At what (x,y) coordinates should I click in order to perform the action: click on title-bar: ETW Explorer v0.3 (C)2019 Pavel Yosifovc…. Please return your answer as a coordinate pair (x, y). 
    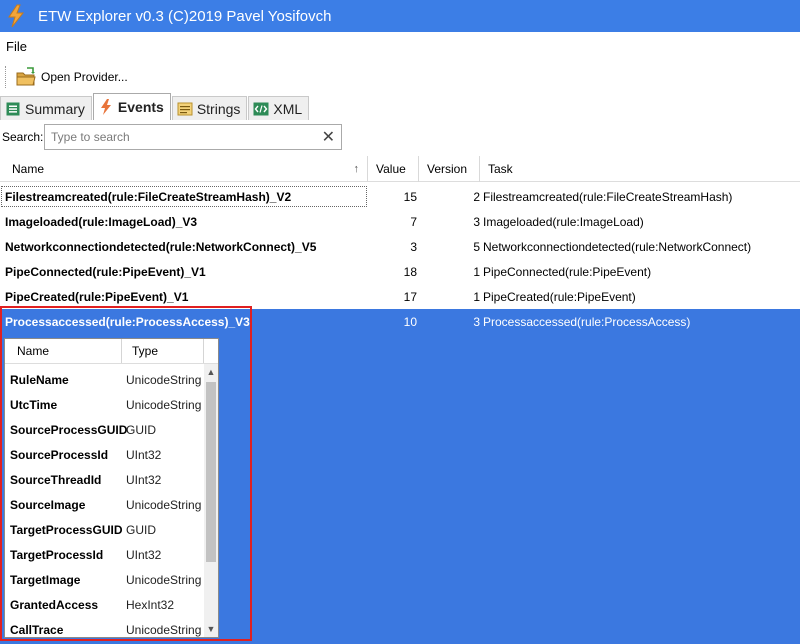
    Looking at the image, I should click on (400, 16).